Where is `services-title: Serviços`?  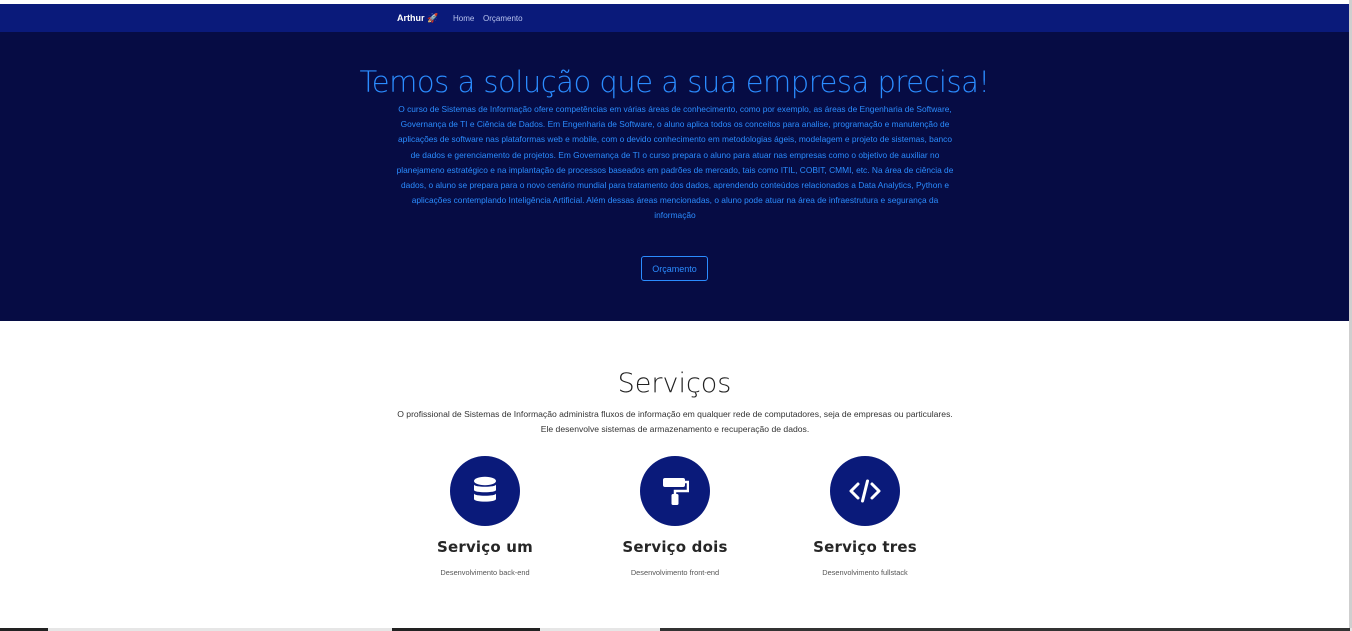
services-title: Serviços is located at coordinates (674, 383).